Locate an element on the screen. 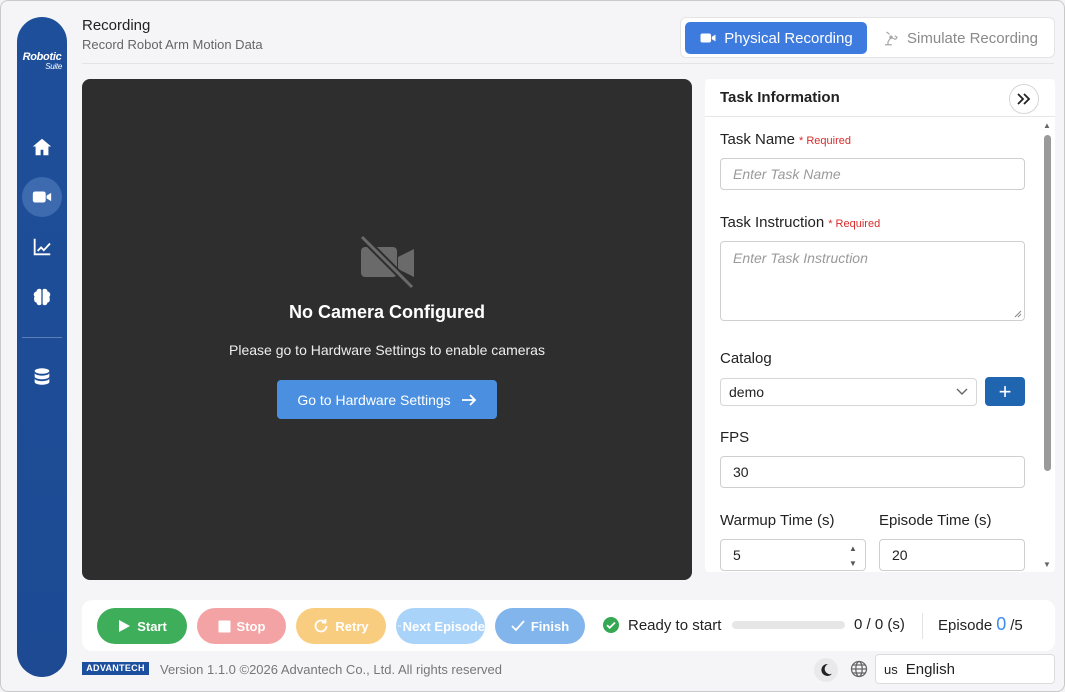  logo-text-sub: Suite is located at coordinates (53, 66).